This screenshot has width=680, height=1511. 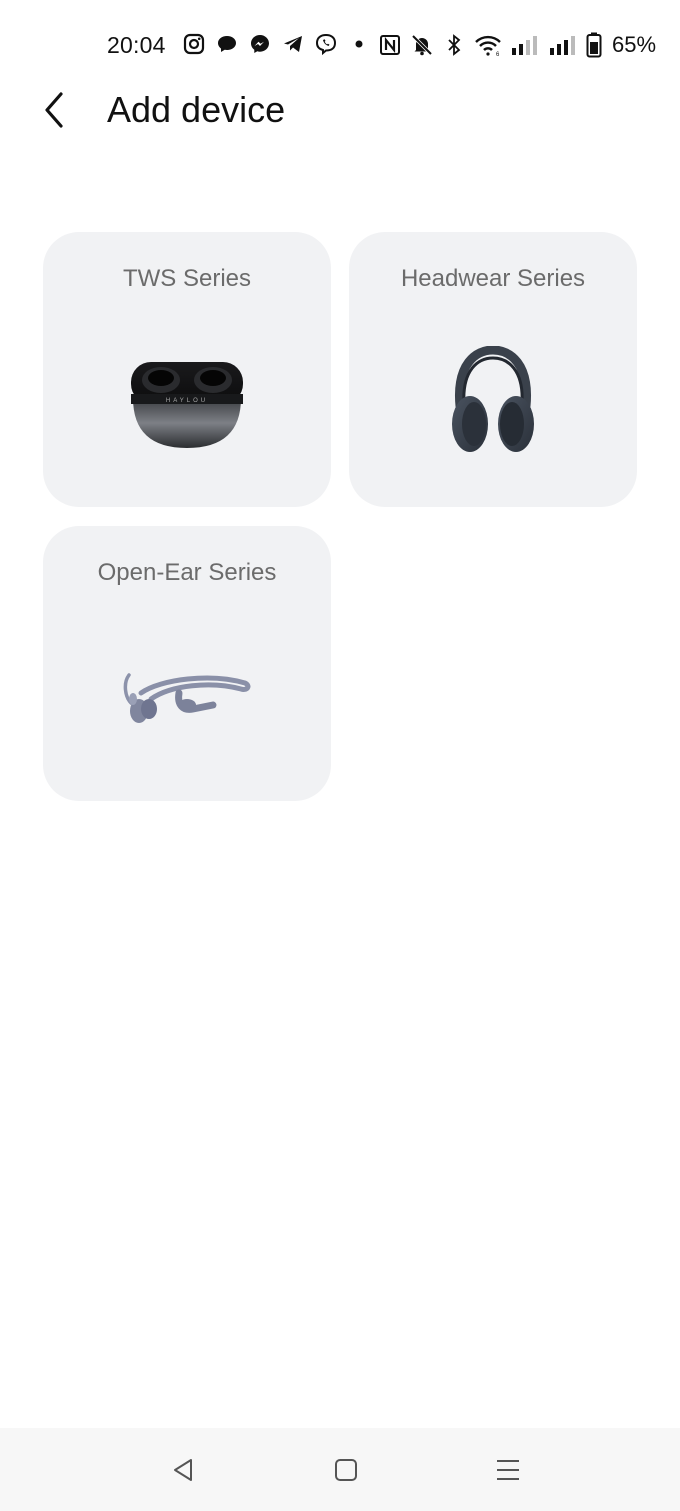 I want to click on card-label: TWS Series, so click(x=186, y=278).